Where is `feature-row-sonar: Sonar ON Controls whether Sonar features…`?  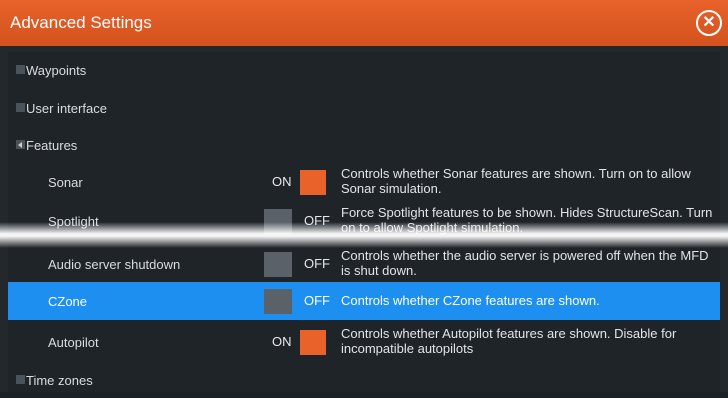
feature-row-sonar: Sonar ON Controls whether Sonar features… is located at coordinates (364, 182).